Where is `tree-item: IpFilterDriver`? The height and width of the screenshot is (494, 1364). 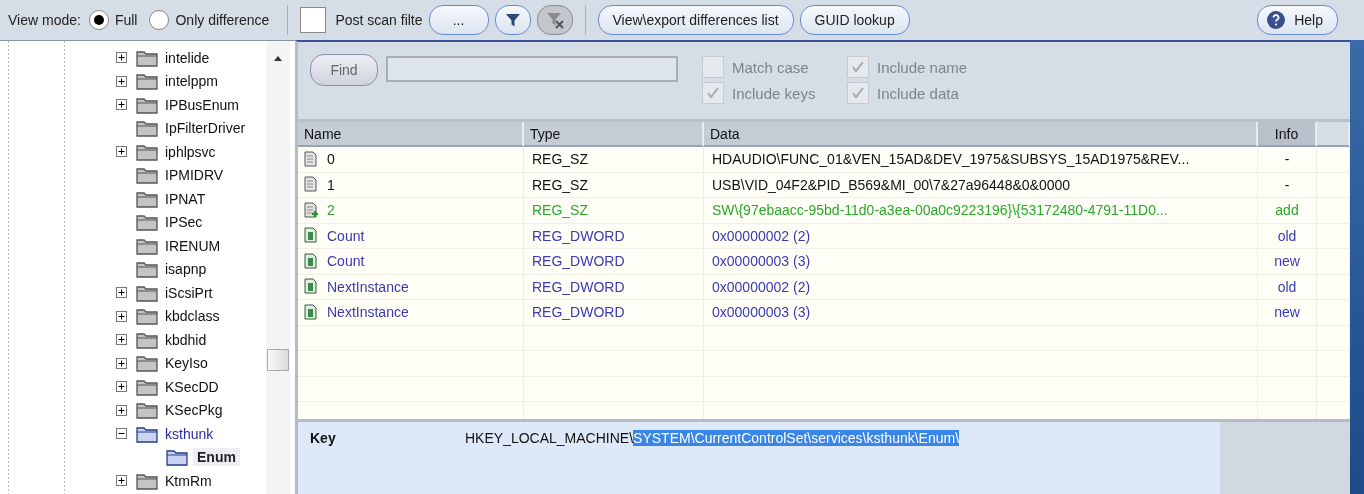
tree-item: IpFilterDriver is located at coordinates (205, 128).